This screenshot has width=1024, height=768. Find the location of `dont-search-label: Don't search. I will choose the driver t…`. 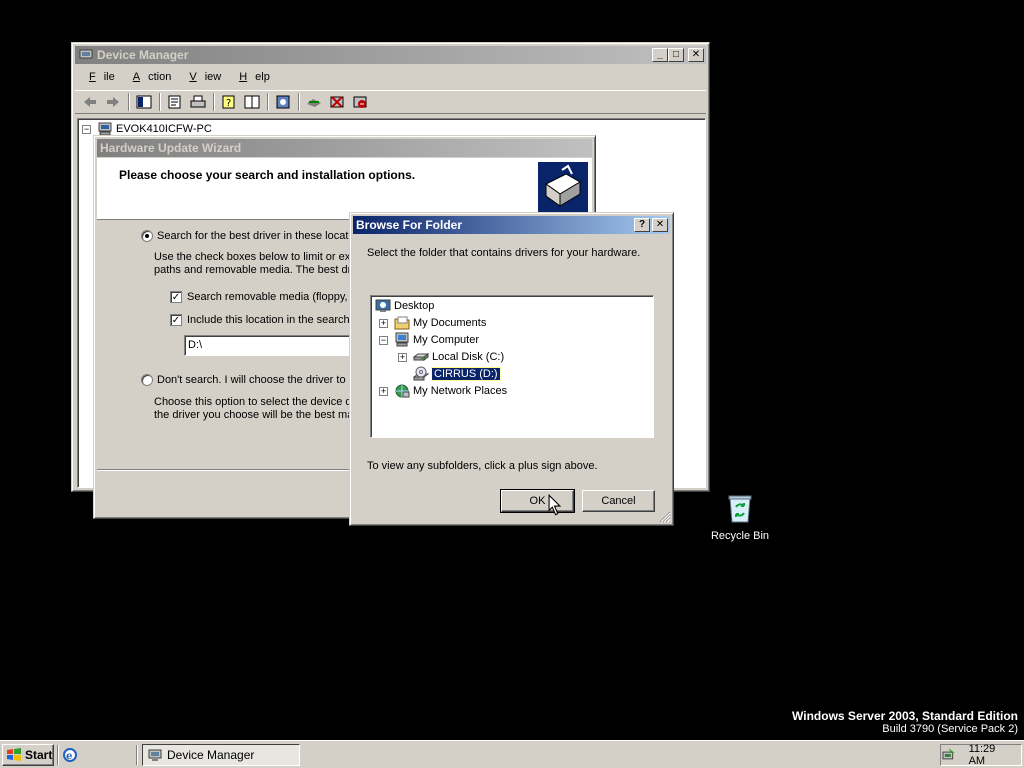

dont-search-label: Don't search. I will choose the driver t… is located at coordinates (257, 380).